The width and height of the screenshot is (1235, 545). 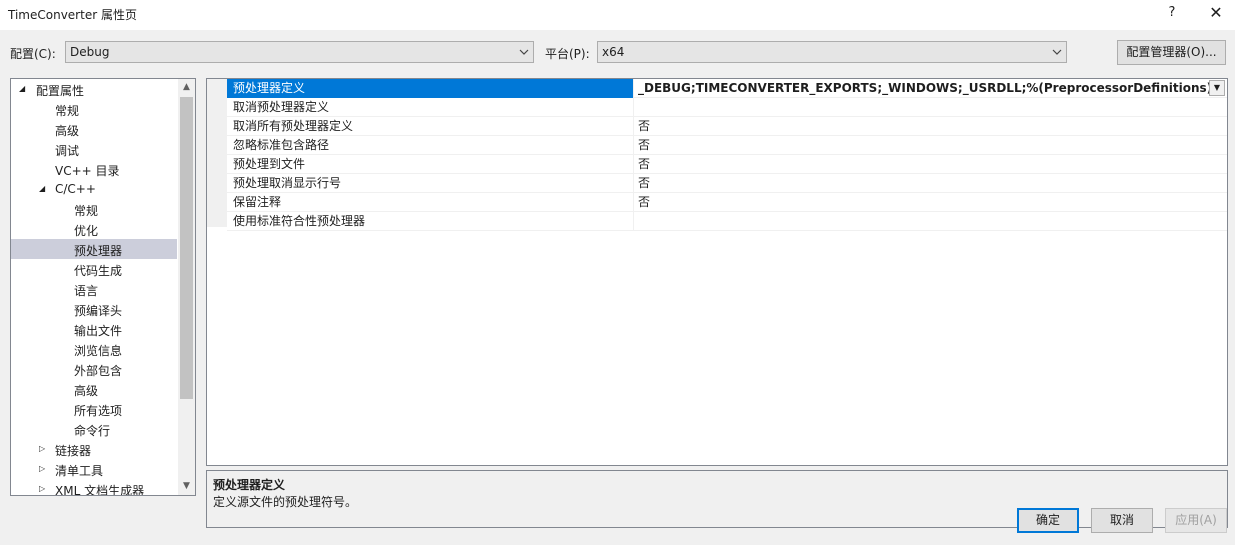 I want to click on description-text: 定义源文件的预处理符号。, so click(x=285, y=502).